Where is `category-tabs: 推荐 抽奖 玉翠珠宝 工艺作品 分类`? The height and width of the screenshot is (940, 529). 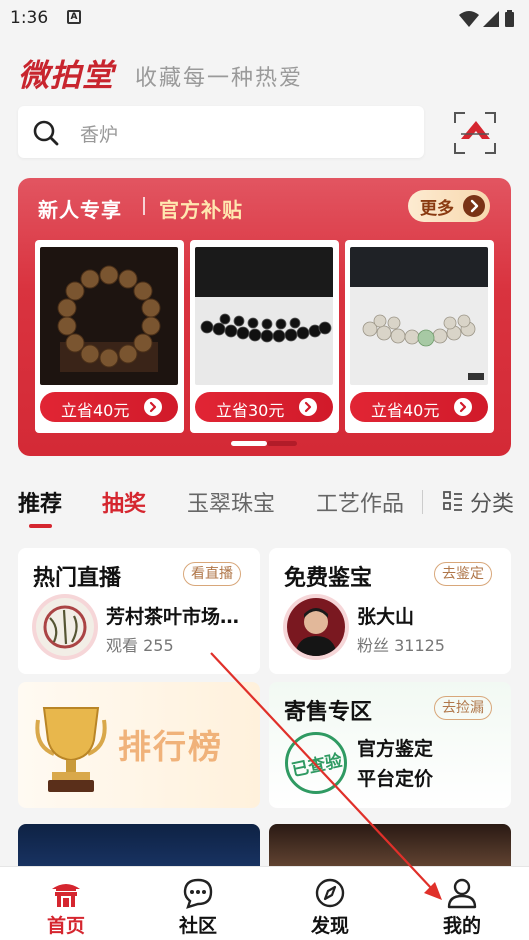
category-tabs: 推荐 抽奖 玉翠珠宝 工艺作品 分类 is located at coordinates (264, 507).